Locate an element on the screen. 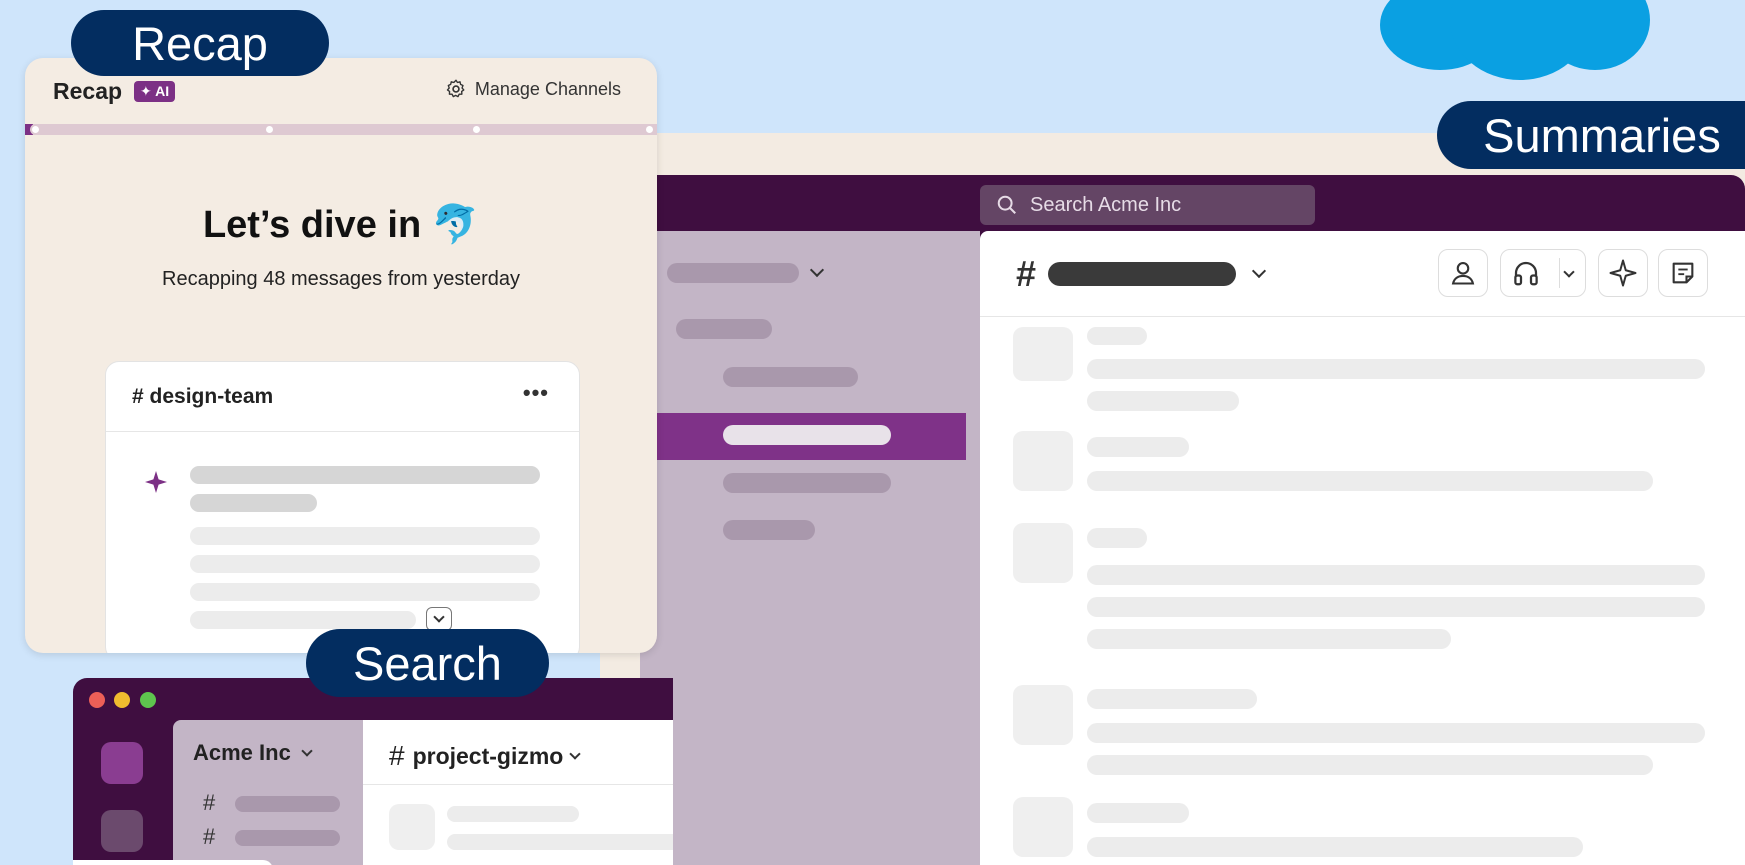 The height and width of the screenshot is (865, 1745). ai-summary-button is located at coordinates (1623, 273).